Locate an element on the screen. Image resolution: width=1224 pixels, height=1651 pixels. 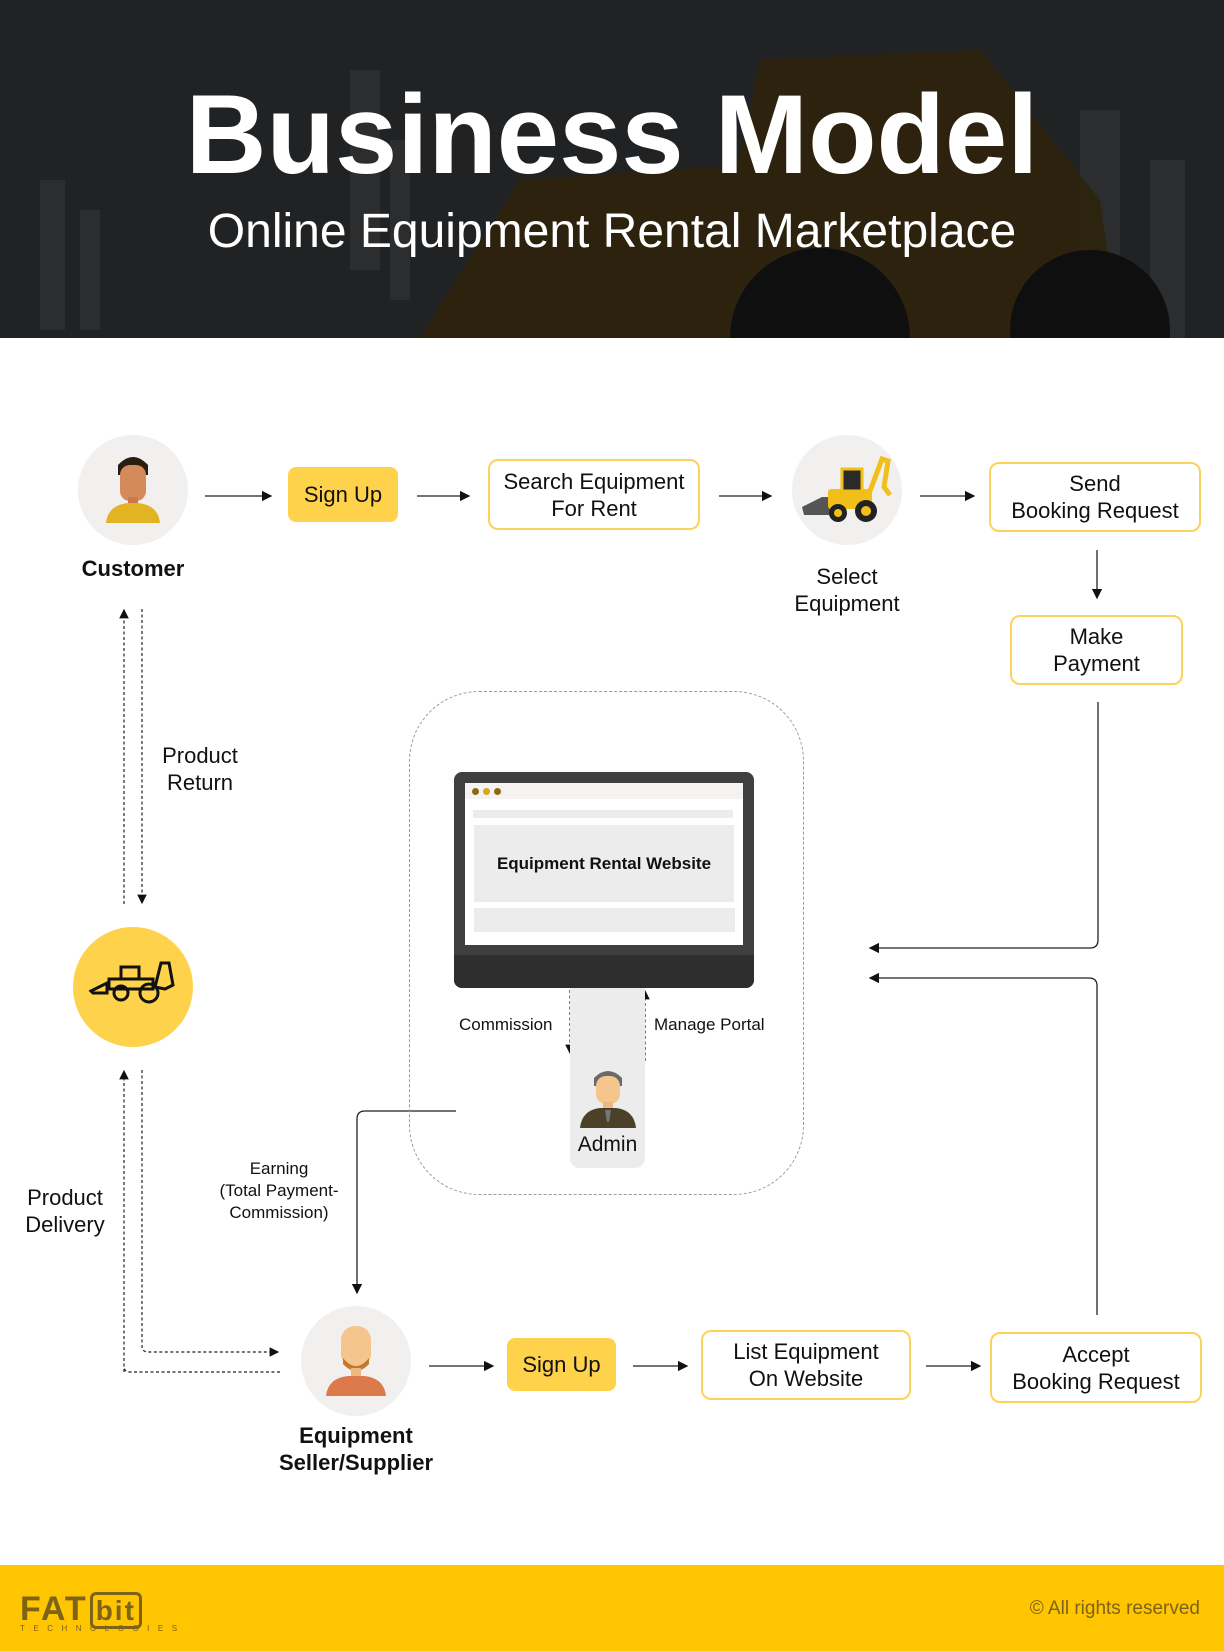
select-equipment-label: Select Equipment is located at coordinates (847, 590).